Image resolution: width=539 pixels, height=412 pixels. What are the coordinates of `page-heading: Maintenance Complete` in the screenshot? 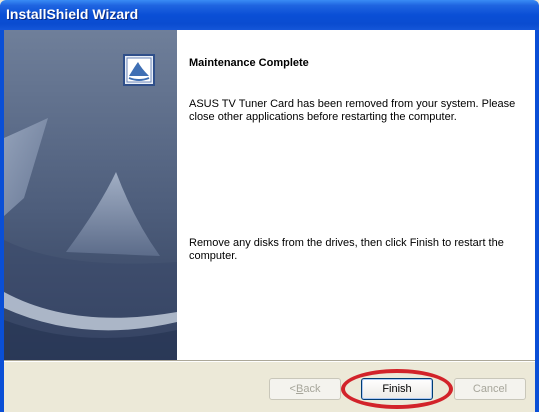 It's located at (249, 63).